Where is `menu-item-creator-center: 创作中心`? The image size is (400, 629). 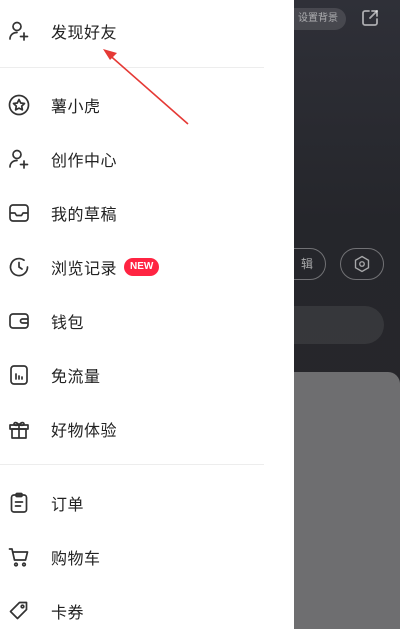 menu-item-creator-center: 创作中心 is located at coordinates (147, 159).